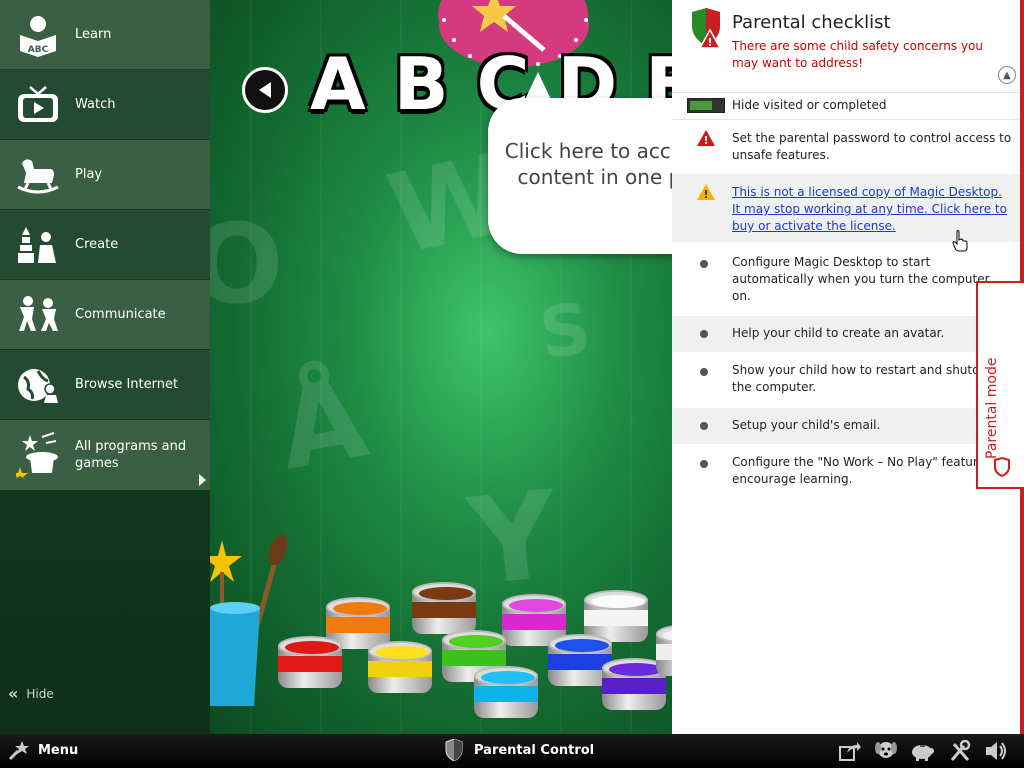 Image resolution: width=1024 pixels, height=768 pixels. What do you see at coordinates (38, 175) in the screenshot?
I see `rocking-horse-icon` at bounding box center [38, 175].